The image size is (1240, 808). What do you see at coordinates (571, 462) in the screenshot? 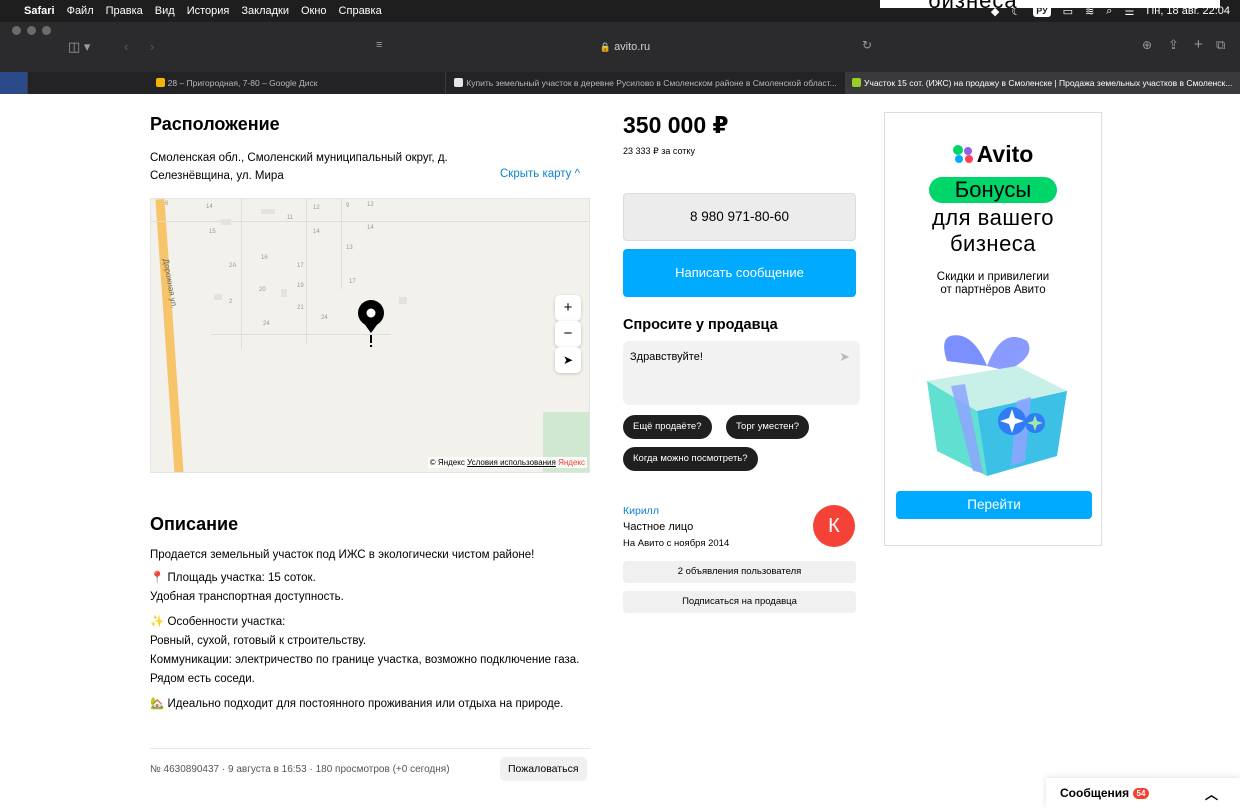
I see `yandex-logo: Яндекс` at bounding box center [571, 462].